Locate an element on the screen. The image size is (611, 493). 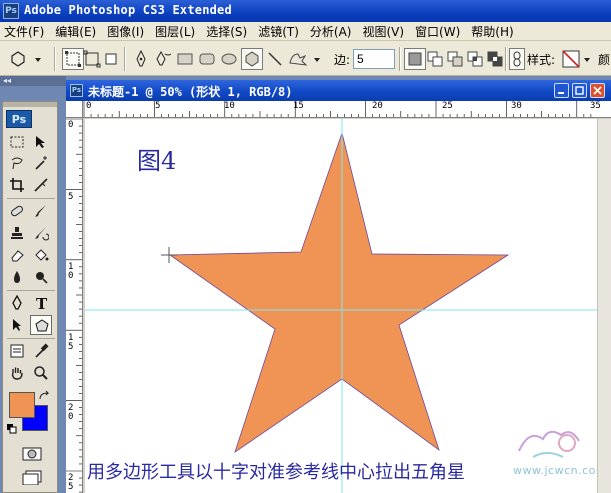
dodge-tool is located at coordinates (41, 277).